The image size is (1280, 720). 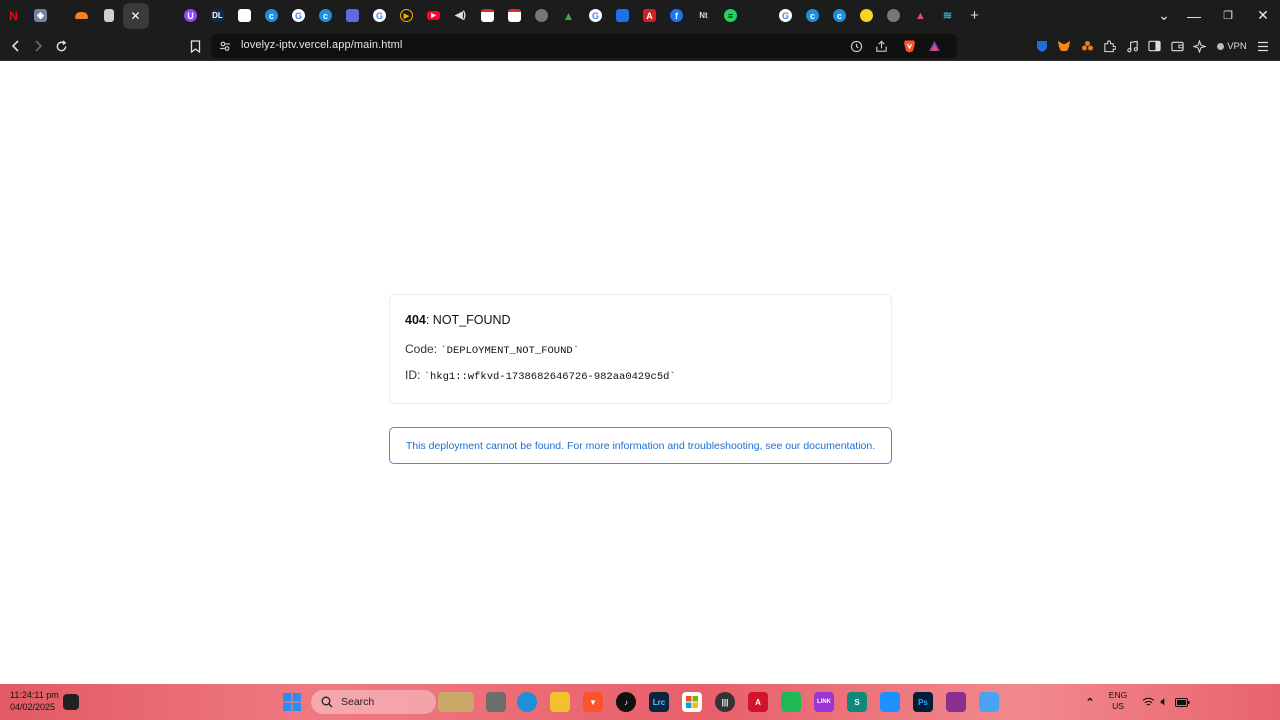 I want to click on edge-icon, so click(x=527, y=702).